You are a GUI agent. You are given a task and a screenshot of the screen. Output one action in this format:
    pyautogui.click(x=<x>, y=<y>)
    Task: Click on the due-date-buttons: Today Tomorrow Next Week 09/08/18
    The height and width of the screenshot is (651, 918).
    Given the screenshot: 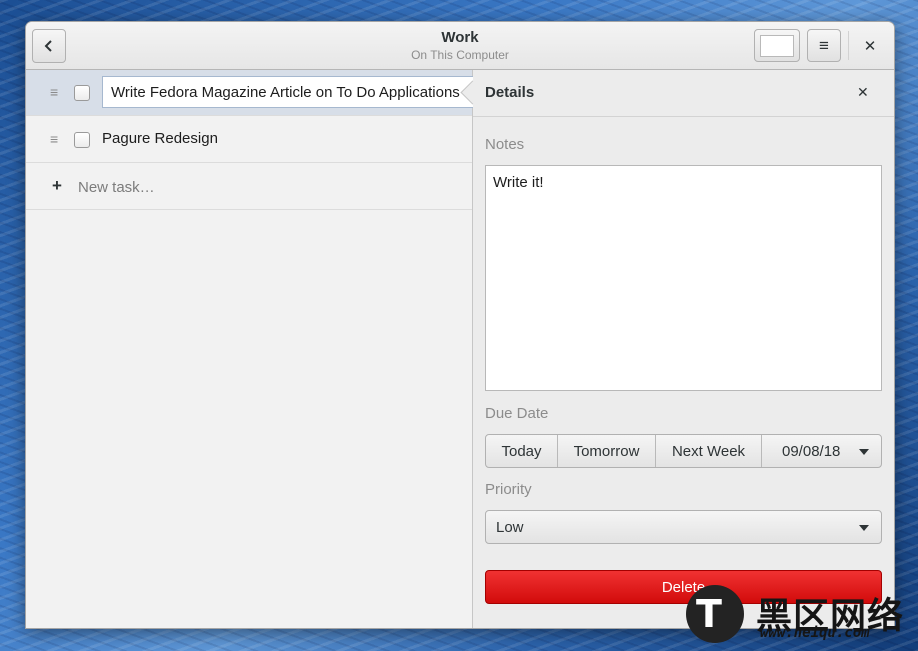 What is the action you would take?
    pyautogui.click(x=683, y=451)
    